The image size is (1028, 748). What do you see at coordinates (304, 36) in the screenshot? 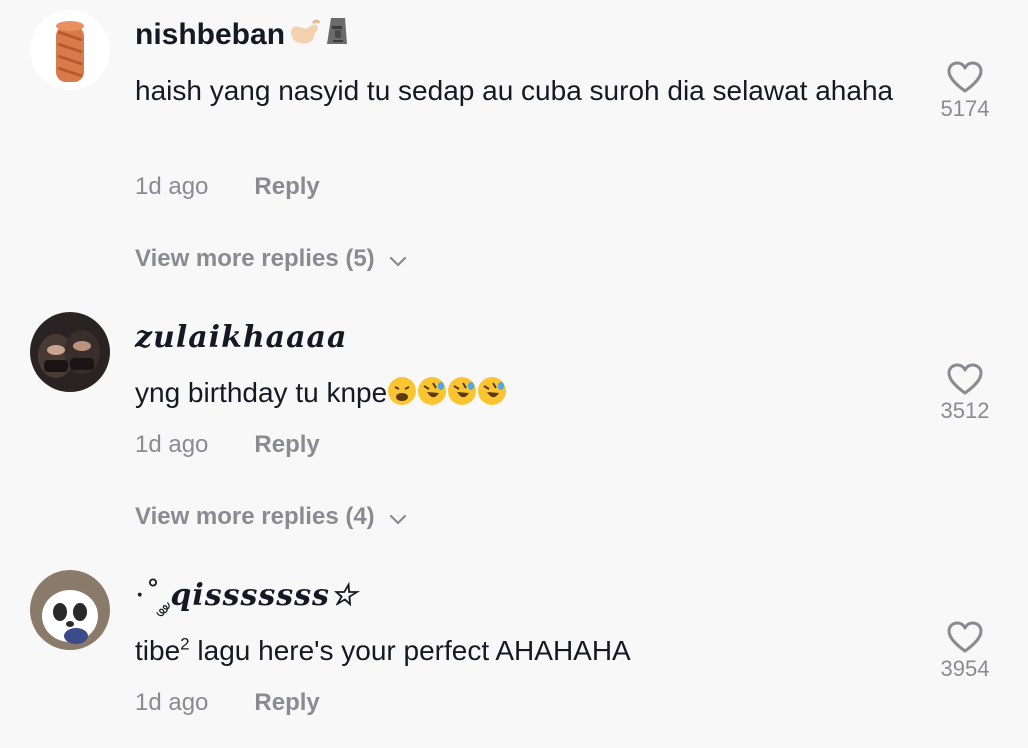
I see `call-me-hand-icon` at bounding box center [304, 36].